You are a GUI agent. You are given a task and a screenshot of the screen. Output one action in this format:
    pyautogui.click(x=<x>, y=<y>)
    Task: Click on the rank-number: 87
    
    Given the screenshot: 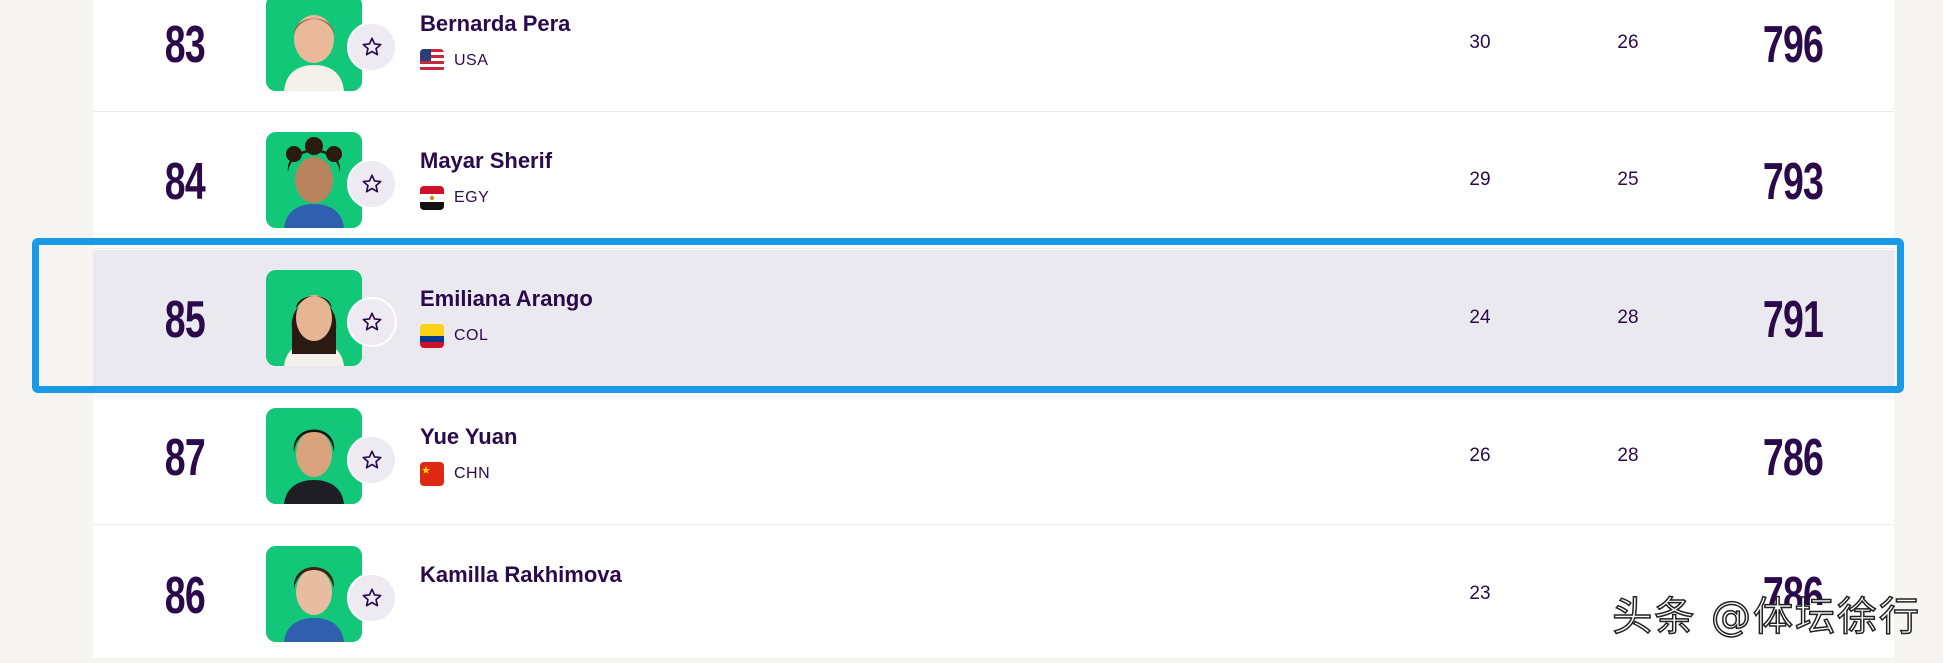 What is the action you would take?
    pyautogui.click(x=164, y=458)
    